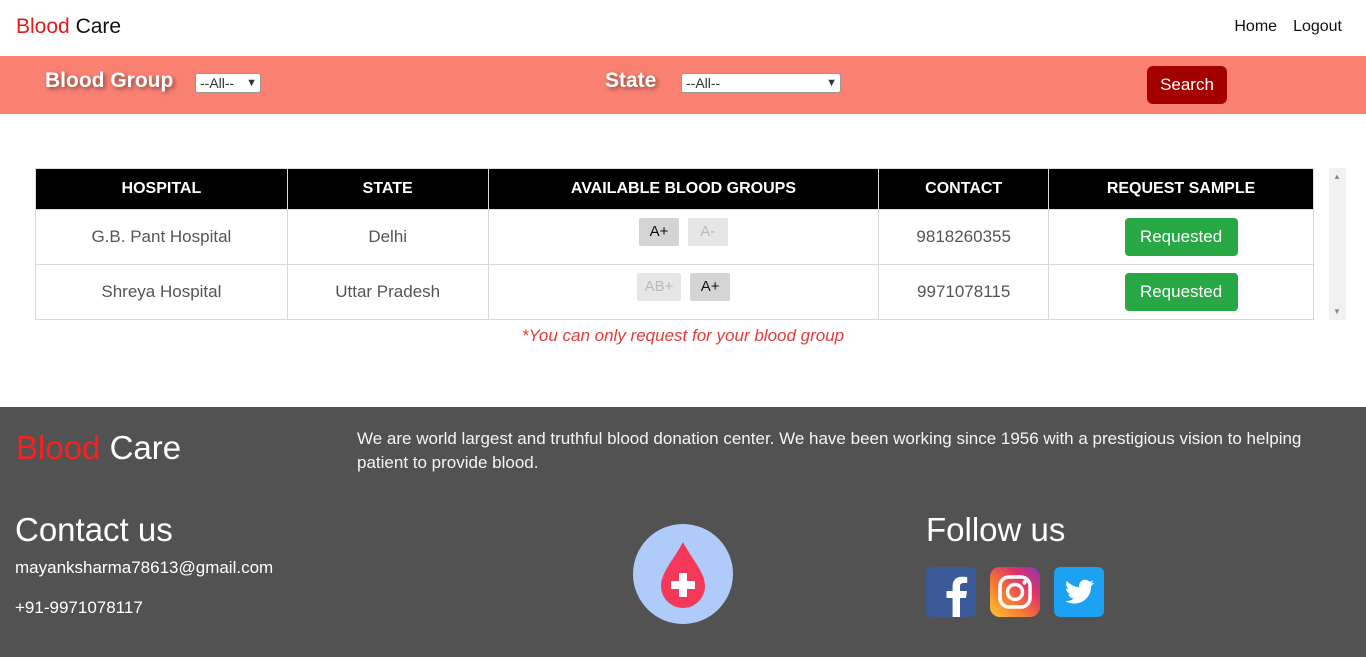  I want to click on state-select: --All-- ▼, so click(761, 83).